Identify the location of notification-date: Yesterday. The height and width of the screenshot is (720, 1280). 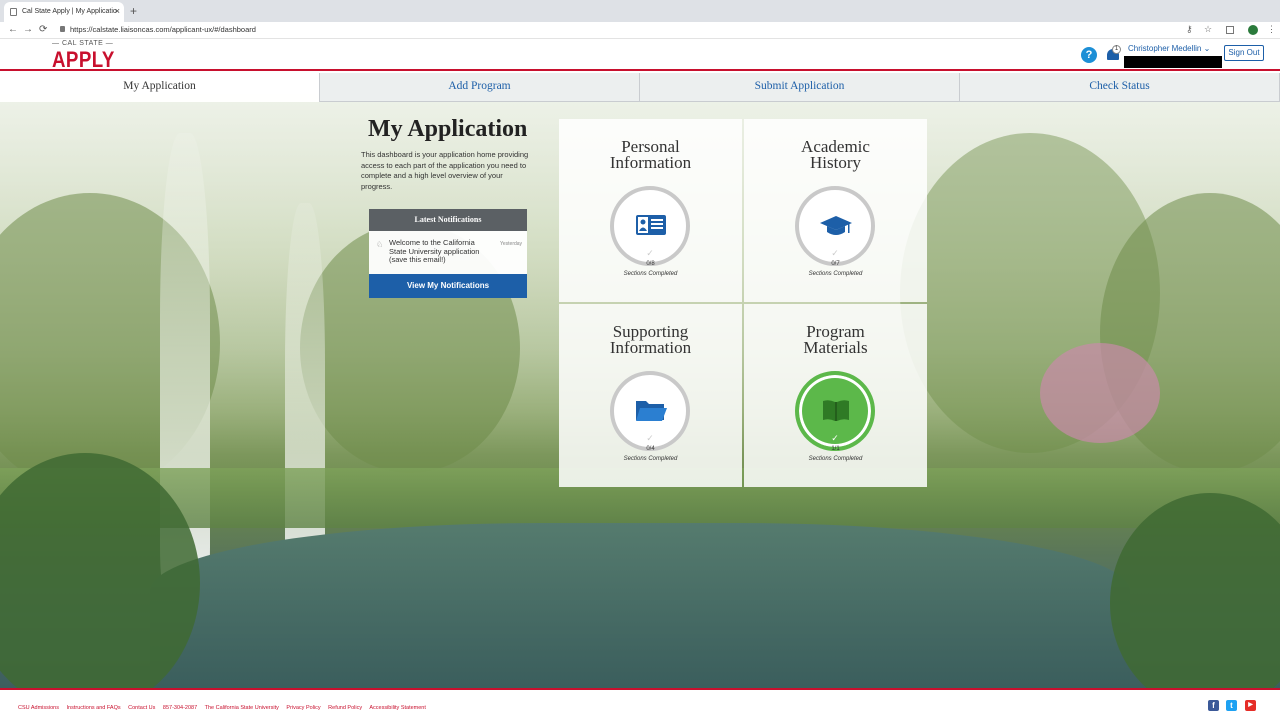
(511, 244).